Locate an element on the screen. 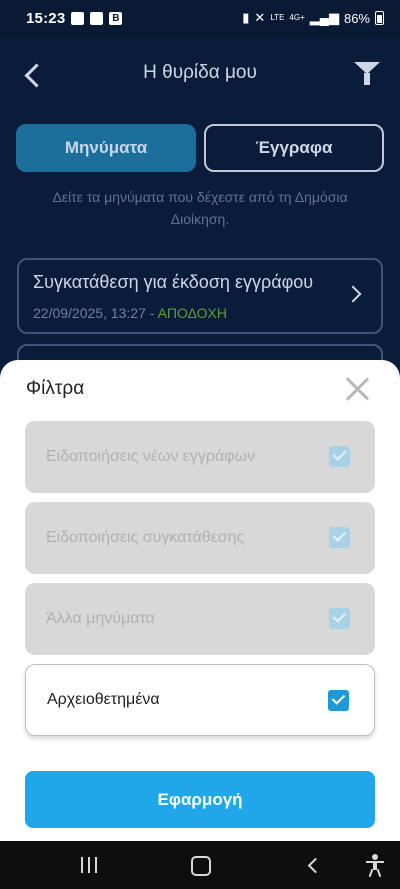 Image resolution: width=400 pixels, height=889 pixels. battery-saver-icon: ▮ is located at coordinates (246, 17).